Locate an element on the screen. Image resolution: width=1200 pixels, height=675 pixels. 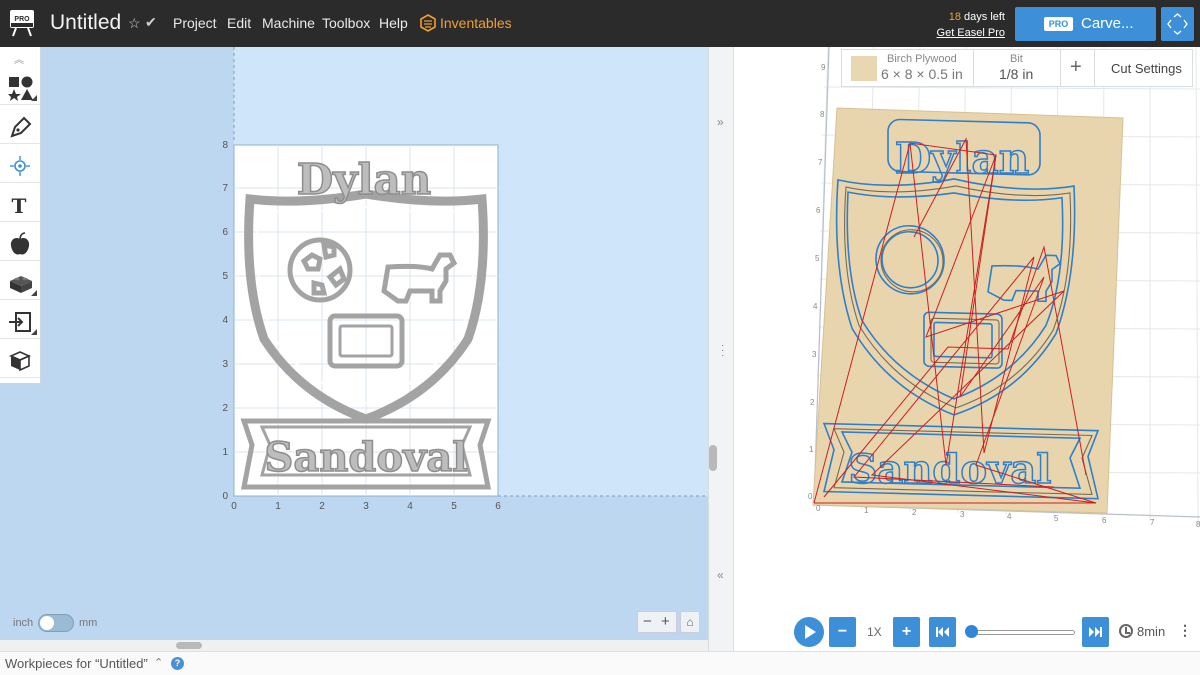
home-icon: ⌂ is located at coordinates (690, 622).